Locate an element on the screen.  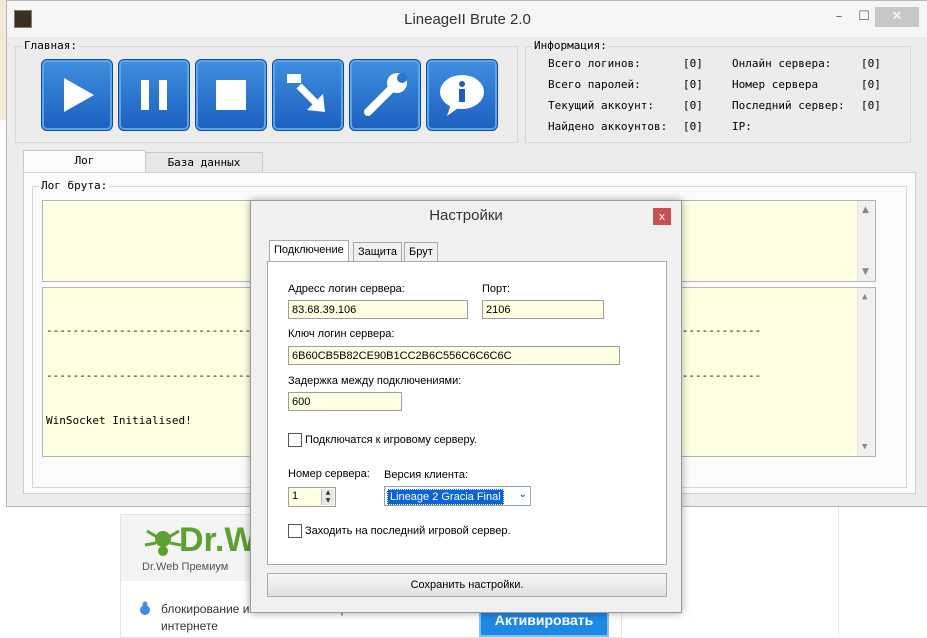
server-key-input: 6B60CB5B82CE90B1CC2B6C556C6C6C6C is located at coordinates (454, 355).